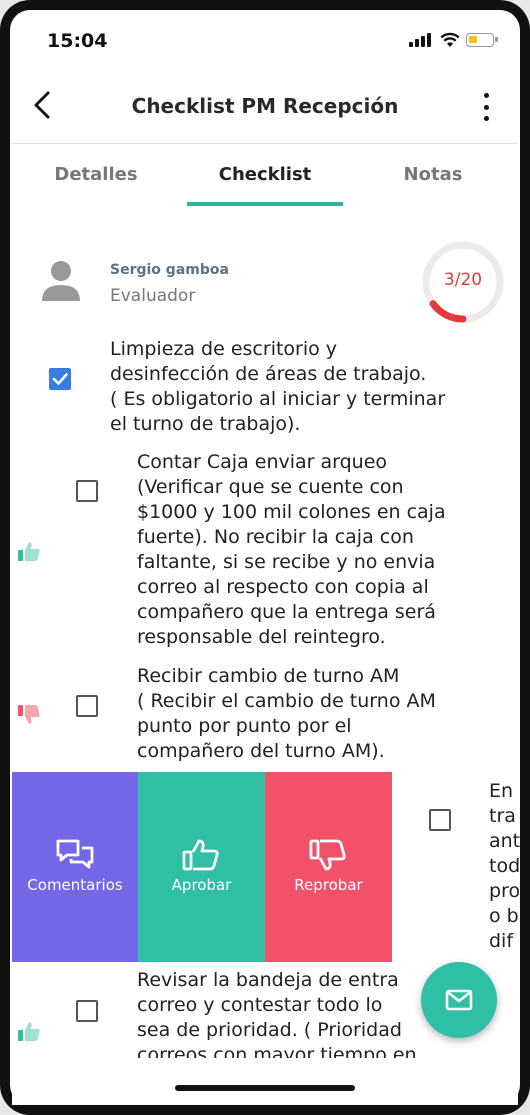  I want to click on approve-button: Aprobar, so click(201, 867).